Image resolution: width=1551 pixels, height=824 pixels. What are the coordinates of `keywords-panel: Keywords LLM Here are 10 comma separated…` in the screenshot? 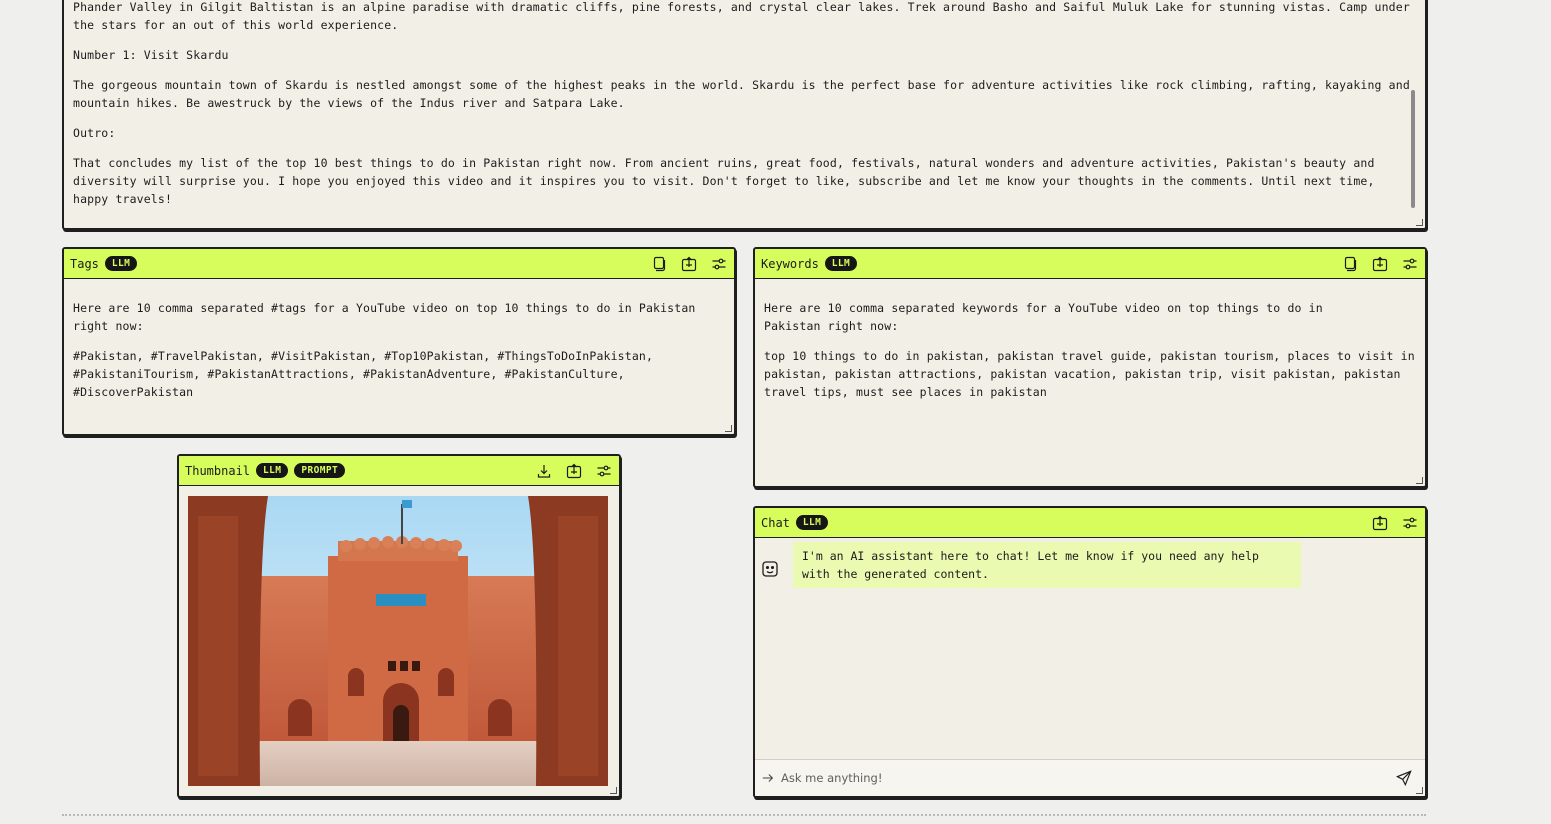 It's located at (1090, 367).